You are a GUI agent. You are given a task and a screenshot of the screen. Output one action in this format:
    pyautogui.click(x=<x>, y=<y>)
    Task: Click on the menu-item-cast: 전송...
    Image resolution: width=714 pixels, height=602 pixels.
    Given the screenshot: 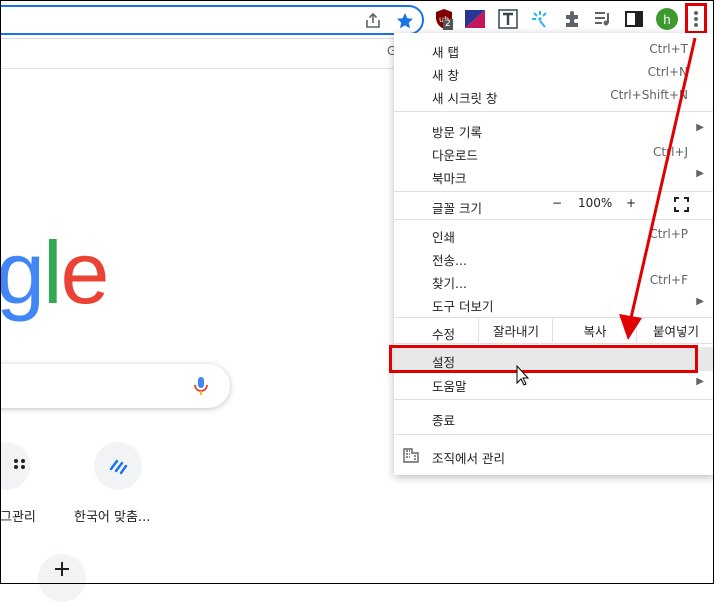 What is the action you would take?
    pyautogui.click(x=554, y=257)
    